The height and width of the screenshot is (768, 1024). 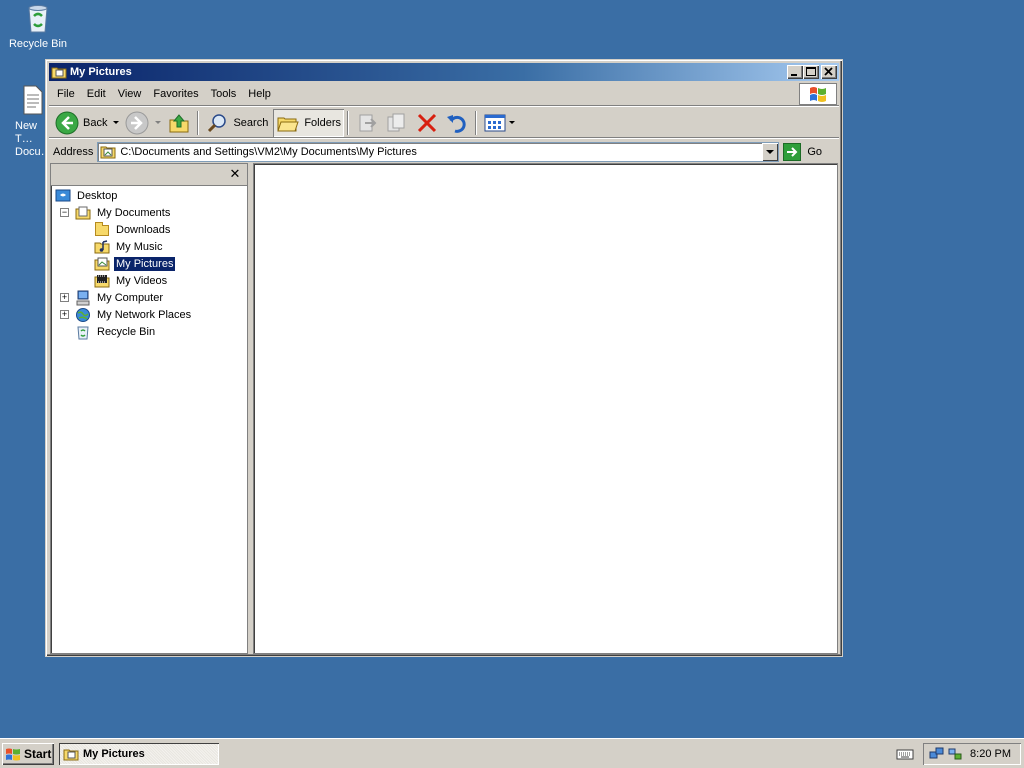 I want to click on folders-button: Folders, so click(x=309, y=122).